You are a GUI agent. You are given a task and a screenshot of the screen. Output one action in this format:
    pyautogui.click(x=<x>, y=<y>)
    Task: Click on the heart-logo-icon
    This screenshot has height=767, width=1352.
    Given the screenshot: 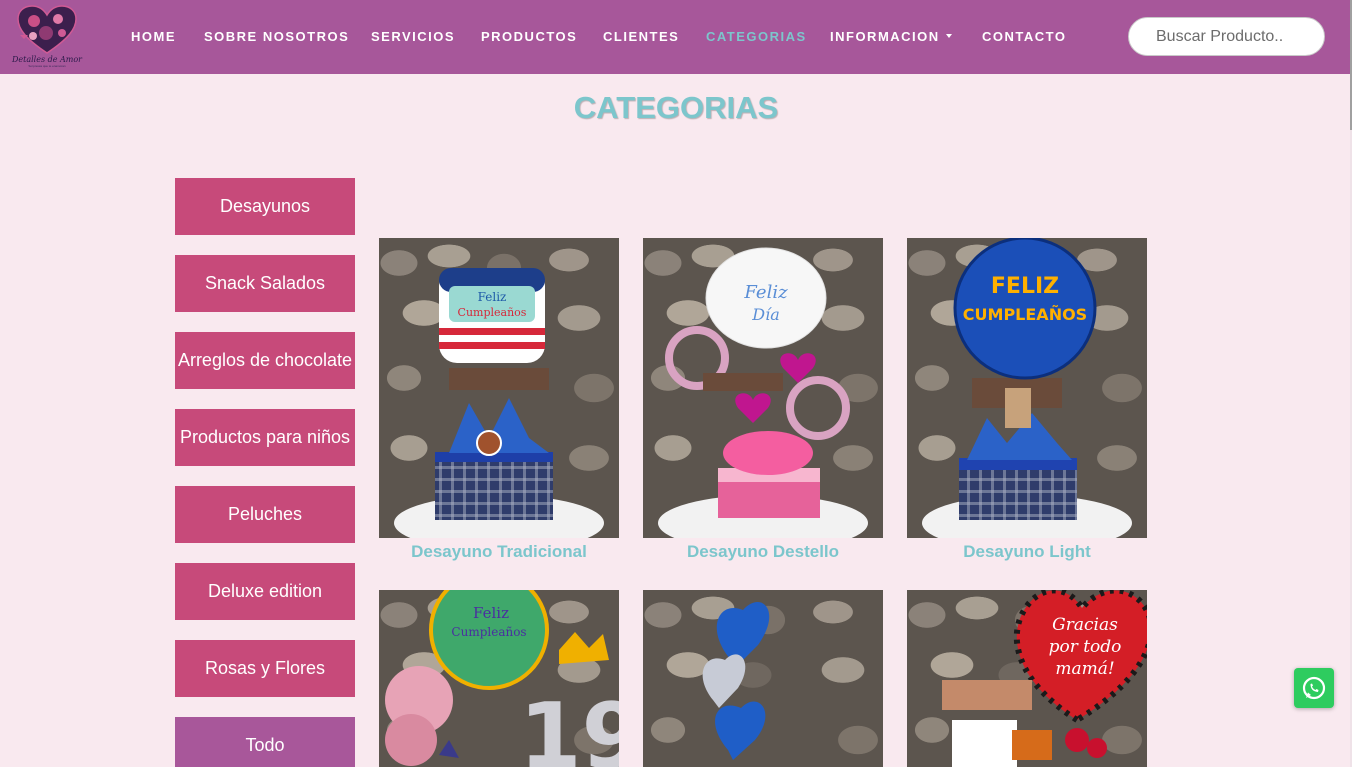 What is the action you would take?
    pyautogui.click(x=47, y=29)
    